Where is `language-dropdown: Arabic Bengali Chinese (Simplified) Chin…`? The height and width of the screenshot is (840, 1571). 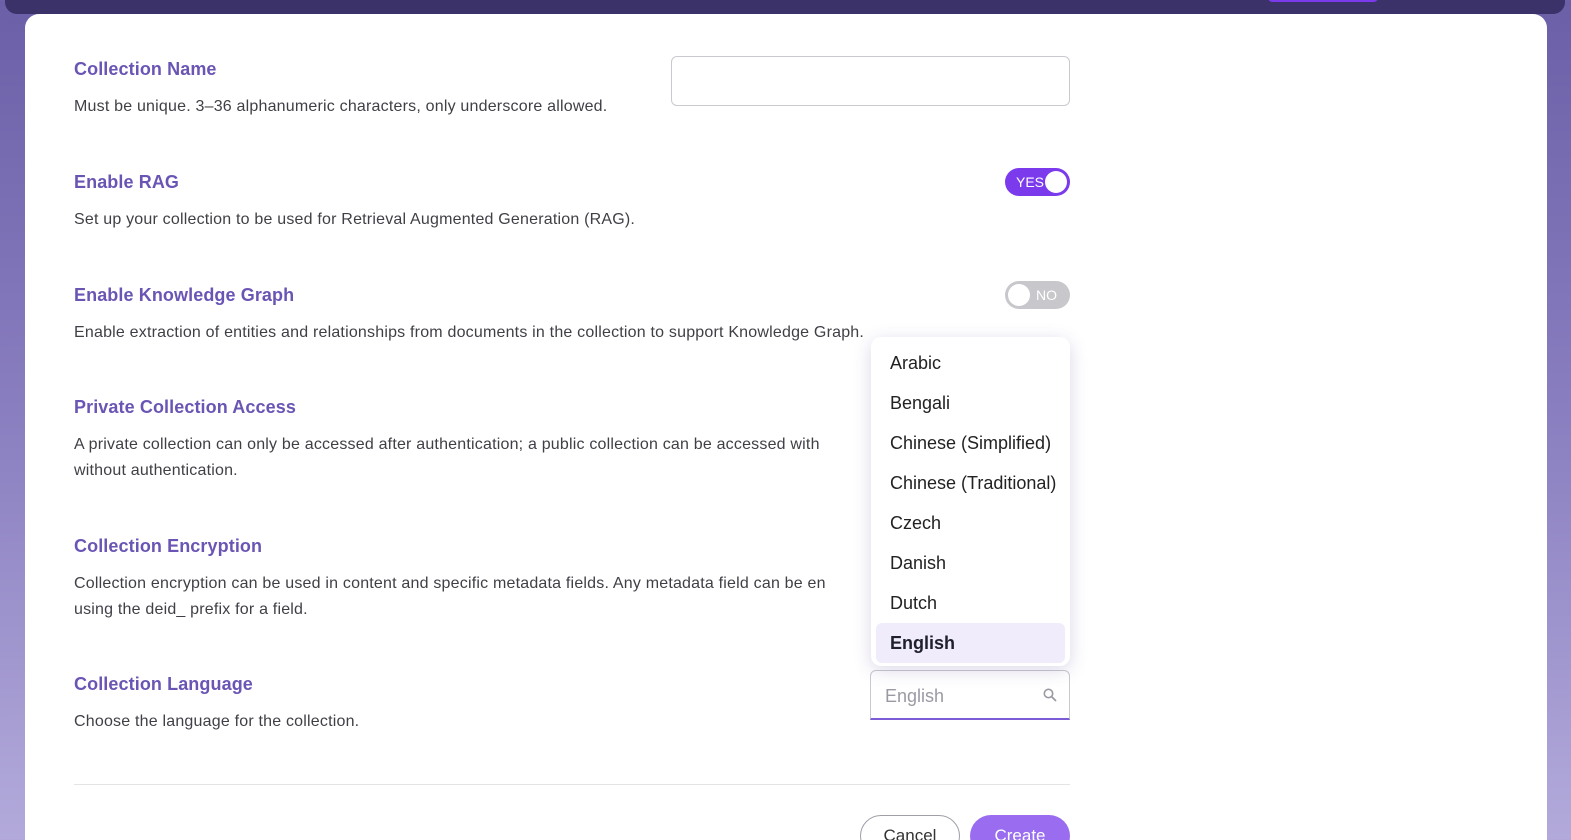 language-dropdown: Arabic Bengali Chinese (Simplified) Chin… is located at coordinates (970, 501).